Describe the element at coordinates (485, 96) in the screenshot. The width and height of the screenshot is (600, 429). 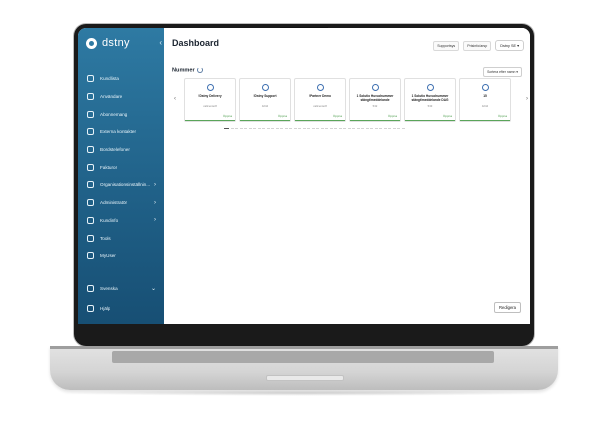
I see `card-title: 15` at that location.